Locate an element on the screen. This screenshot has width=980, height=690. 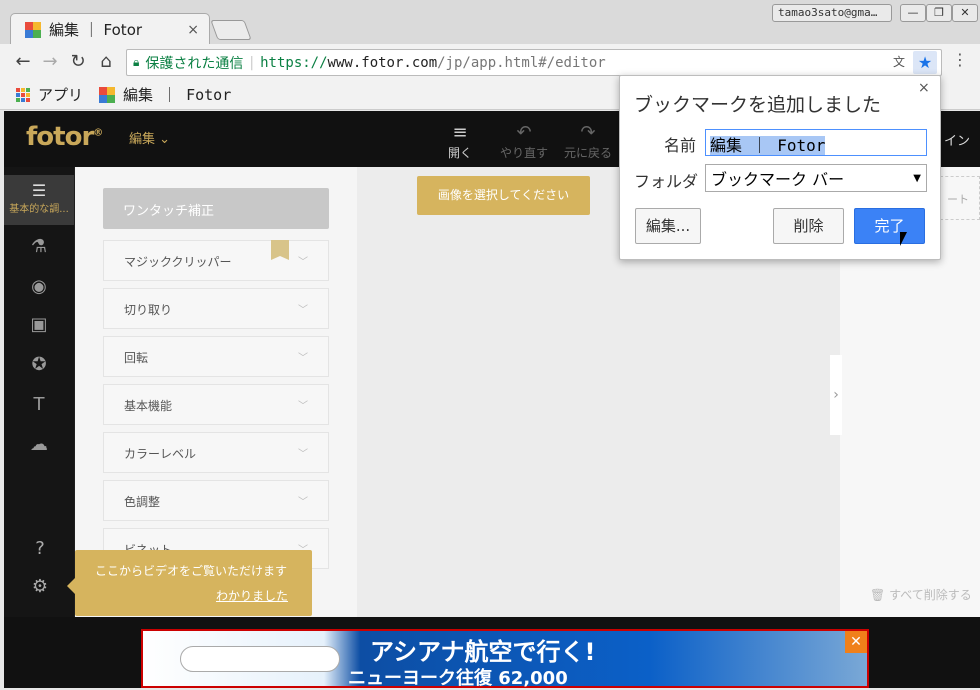
url-path: /jp/app.html#/editor is located at coordinates (521, 62).